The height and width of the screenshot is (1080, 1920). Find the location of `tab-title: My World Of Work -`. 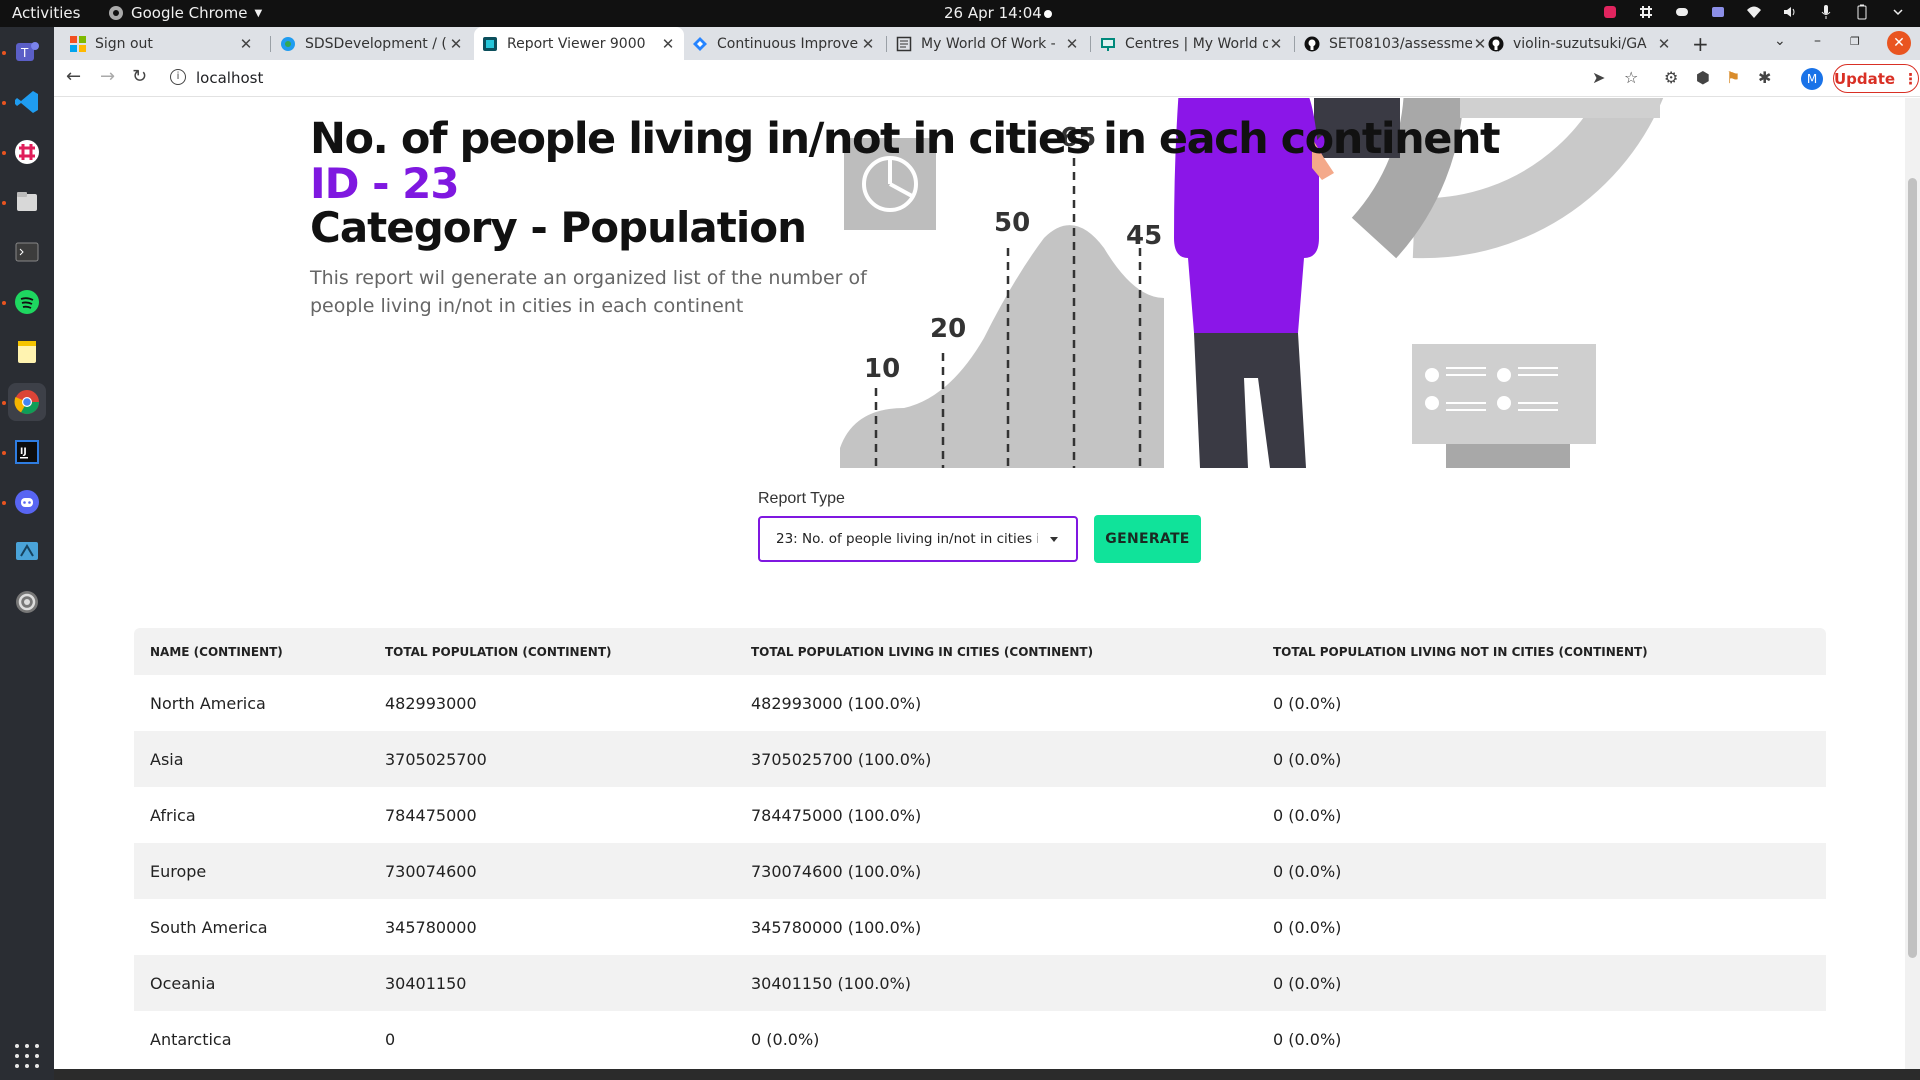

tab-title: My World Of Work - is located at coordinates (988, 43).